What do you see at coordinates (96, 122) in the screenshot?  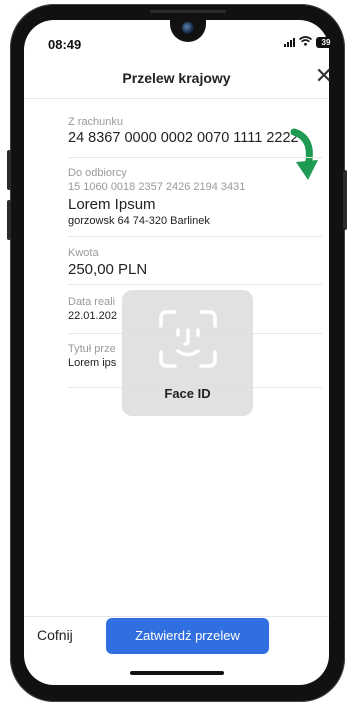 I see `from-account-label: Z rachunku` at bounding box center [96, 122].